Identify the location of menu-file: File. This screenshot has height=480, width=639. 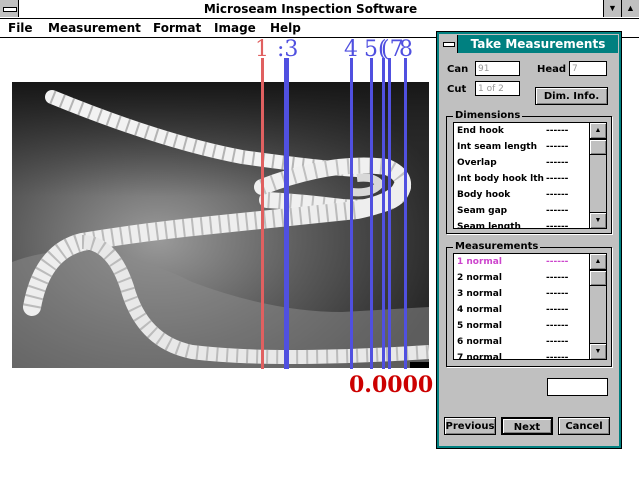
(20, 28).